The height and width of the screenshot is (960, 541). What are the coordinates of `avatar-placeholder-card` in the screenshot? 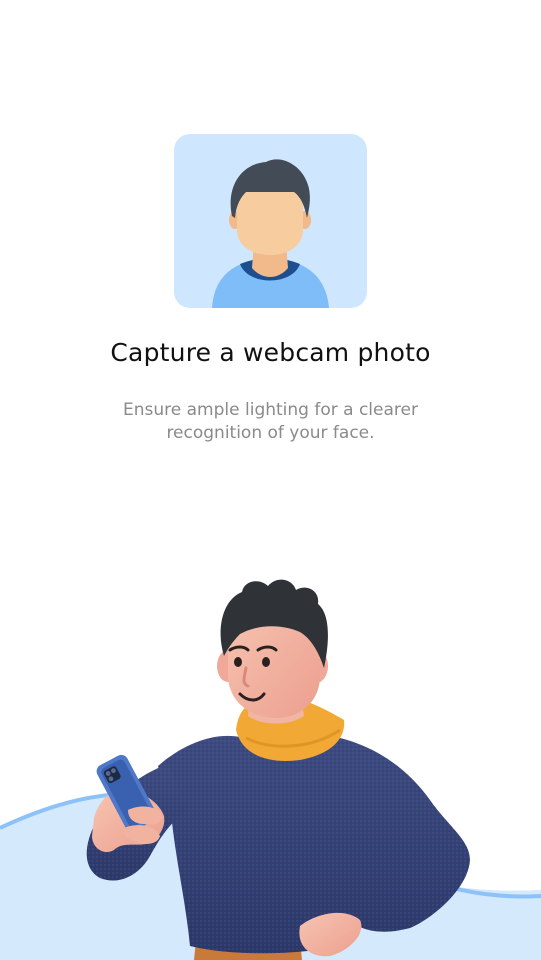 It's located at (270, 221).